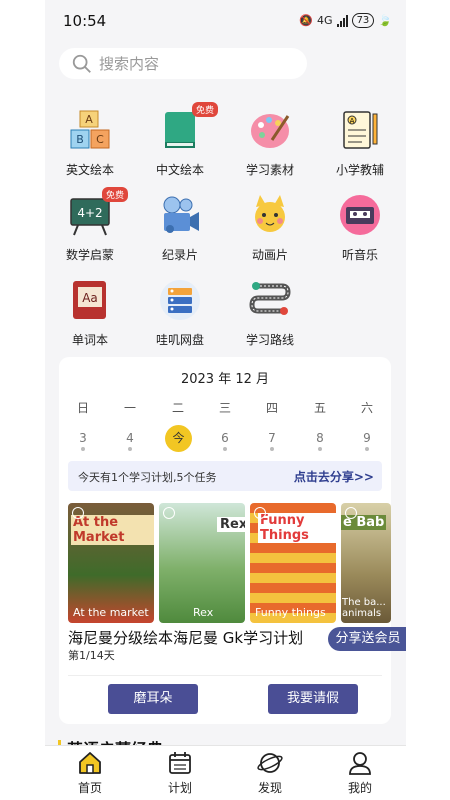 The image size is (450, 800). Describe the element at coordinates (179, 170) in the screenshot. I see `grid-item-label: 中文绘本` at that location.